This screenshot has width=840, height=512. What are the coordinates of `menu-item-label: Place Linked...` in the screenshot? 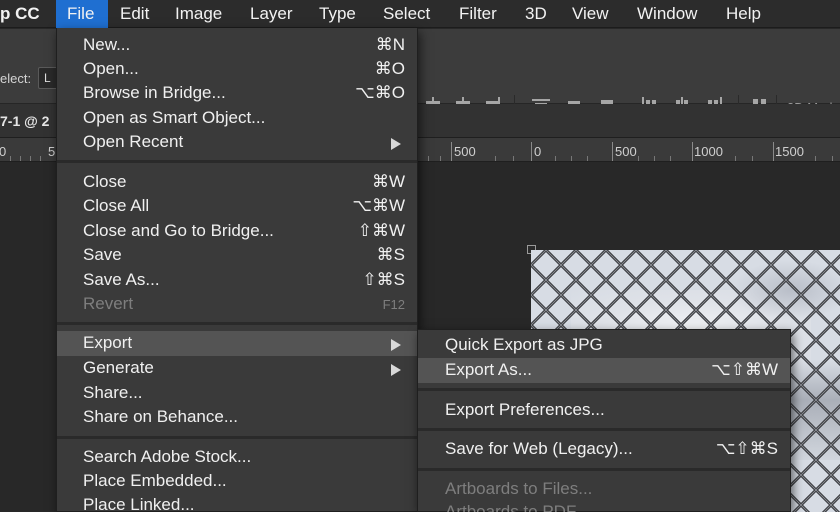 It's located at (139, 503).